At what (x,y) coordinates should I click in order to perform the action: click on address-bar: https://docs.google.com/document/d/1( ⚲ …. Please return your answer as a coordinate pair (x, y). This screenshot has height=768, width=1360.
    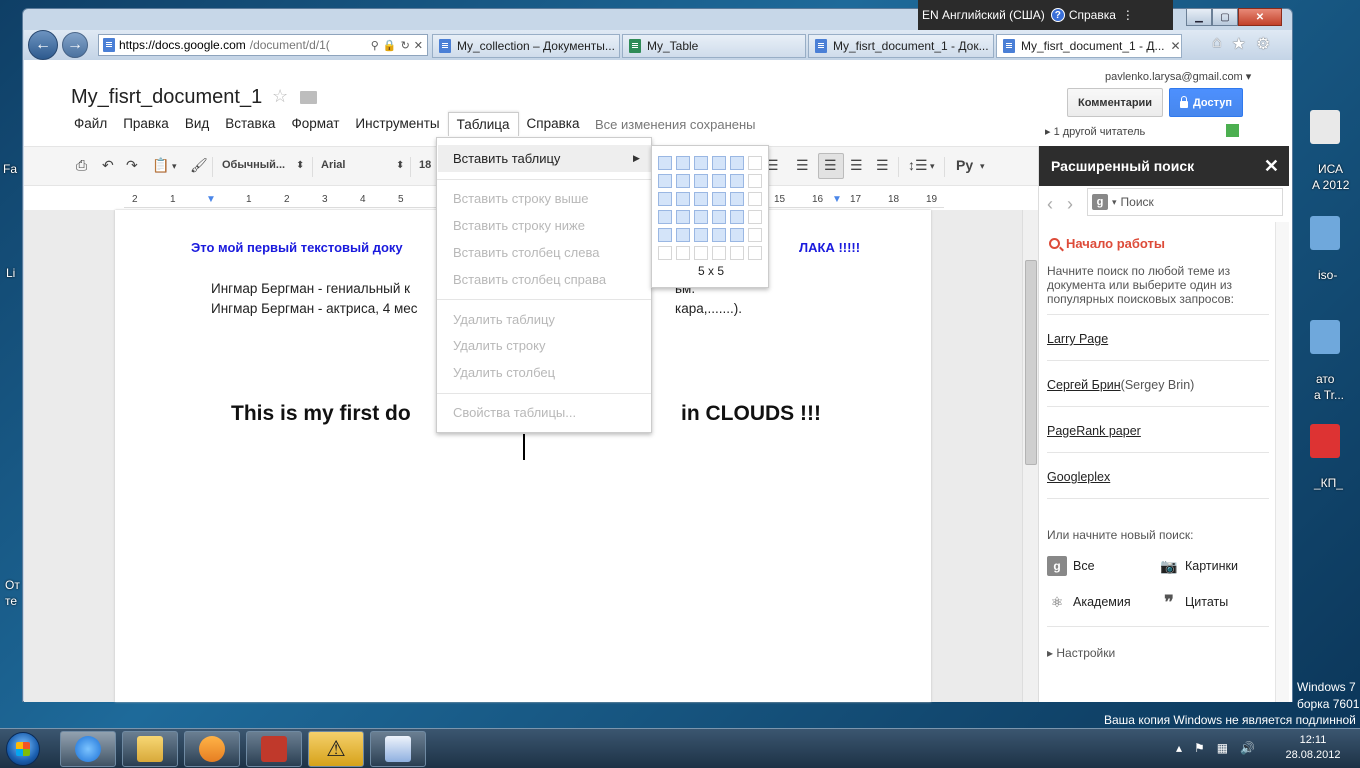
    Looking at the image, I should click on (263, 45).